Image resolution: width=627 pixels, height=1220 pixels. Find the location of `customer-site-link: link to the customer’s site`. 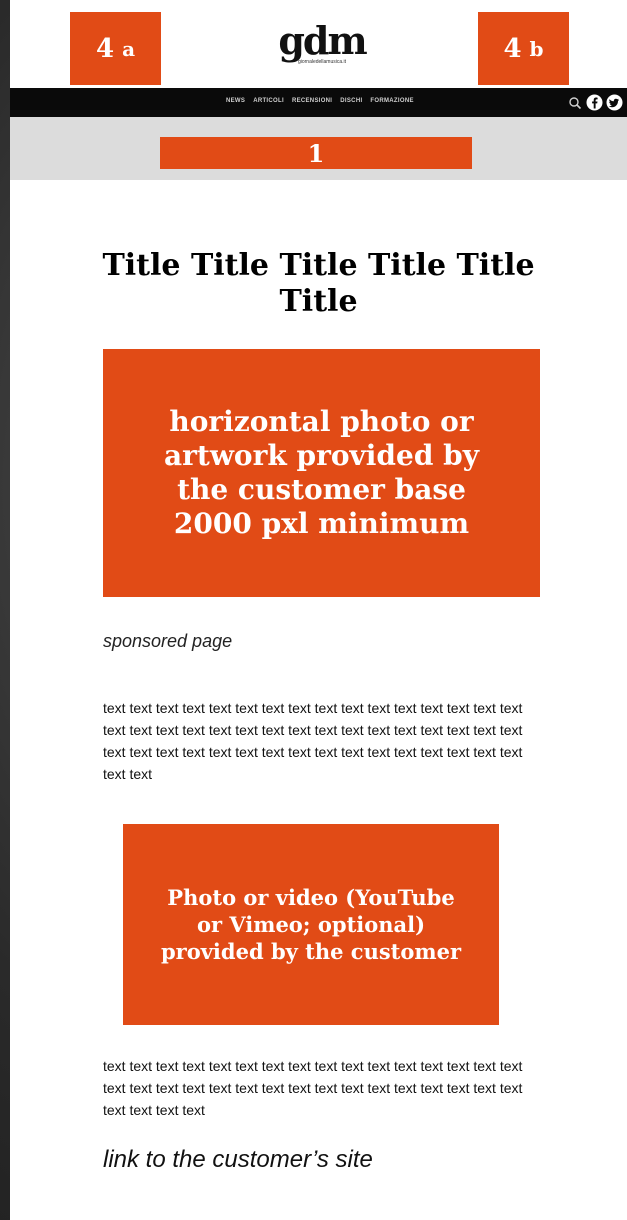

customer-site-link: link to the customer’s site is located at coordinates (238, 1160).